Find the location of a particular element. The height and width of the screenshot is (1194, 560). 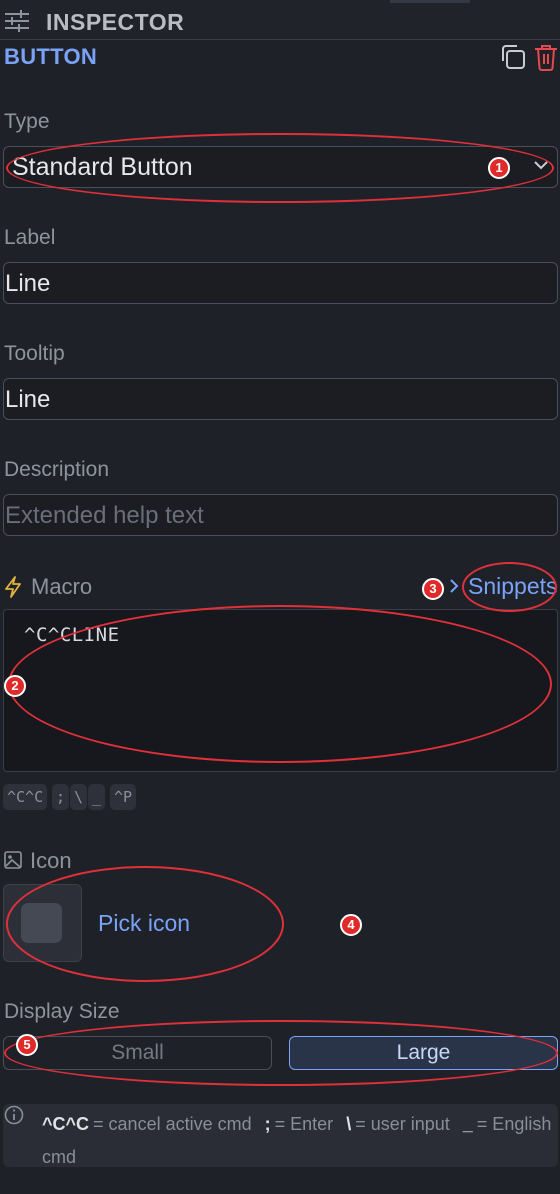

chevron-right-icon is located at coordinates (454, 586).